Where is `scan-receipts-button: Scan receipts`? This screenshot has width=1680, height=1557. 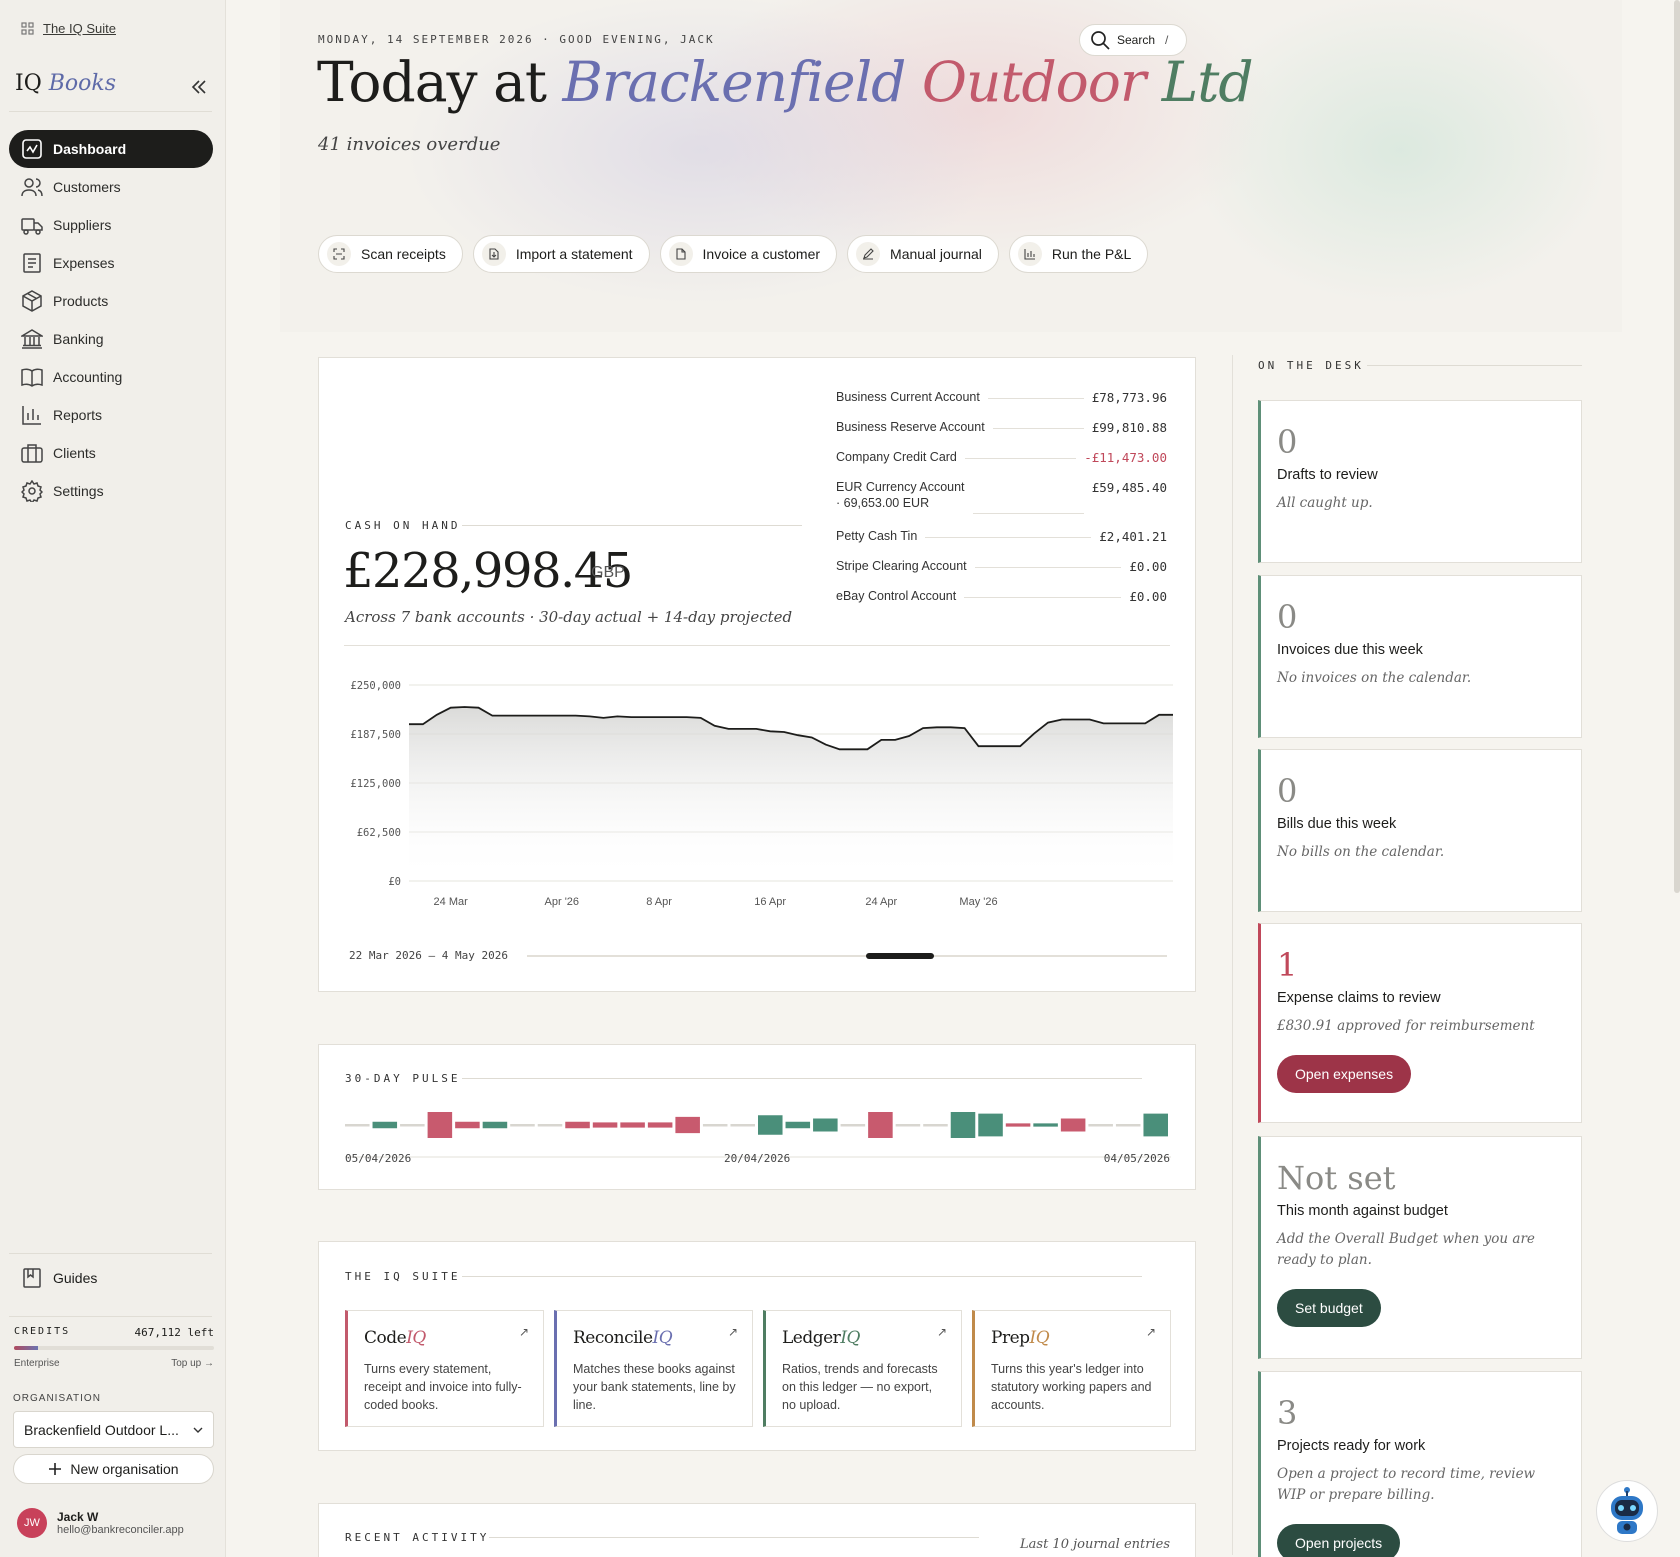 scan-receipts-button: Scan receipts is located at coordinates (390, 254).